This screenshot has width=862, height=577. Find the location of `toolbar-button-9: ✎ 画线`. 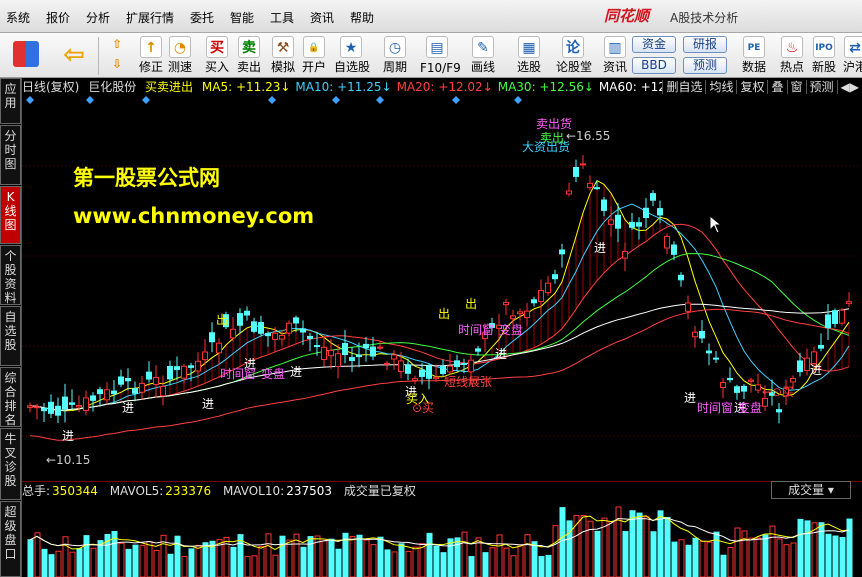

toolbar-button-9: ✎ 画线 is located at coordinates (483, 55).